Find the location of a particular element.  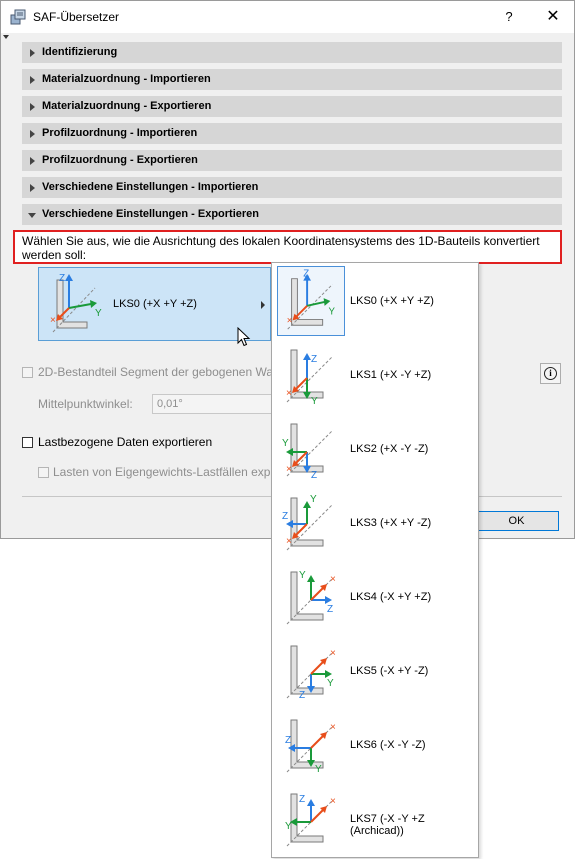

lcs2-option-icon: Z Y × is located at coordinates (308, 452).